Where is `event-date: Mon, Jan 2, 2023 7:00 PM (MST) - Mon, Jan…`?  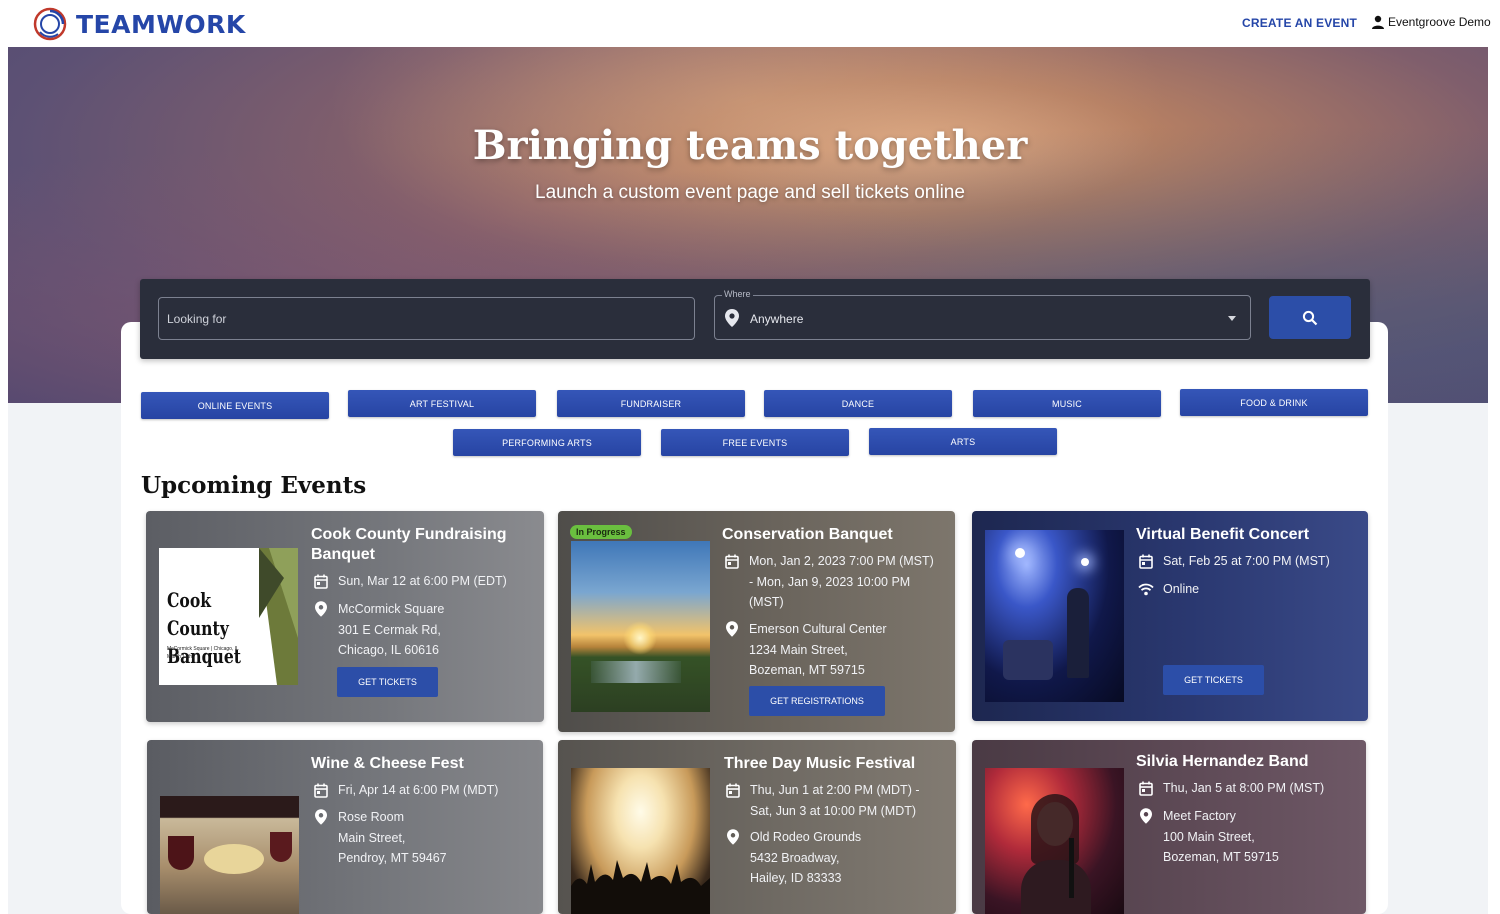 event-date: Mon, Jan 2, 2023 7:00 PM (MST) - Mon, Jan… is located at coordinates (829, 582).